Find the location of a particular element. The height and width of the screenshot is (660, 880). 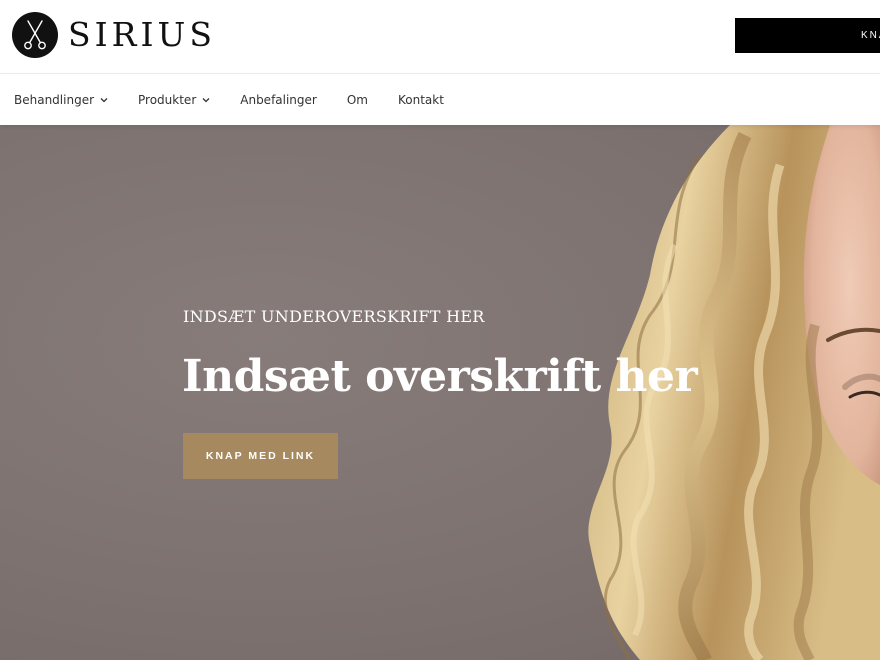

nav-item-om: Om is located at coordinates (357, 100).